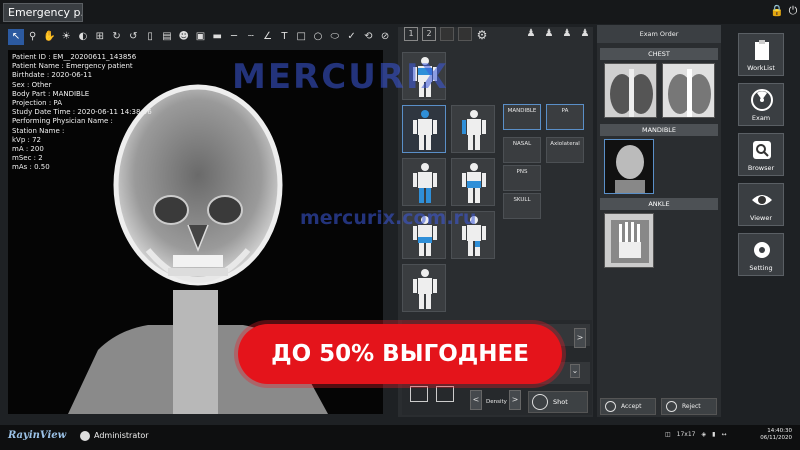 This screenshot has height=450, width=800. Describe the element at coordinates (793, 11) in the screenshot. I see `power-icon: ⏻` at that location.